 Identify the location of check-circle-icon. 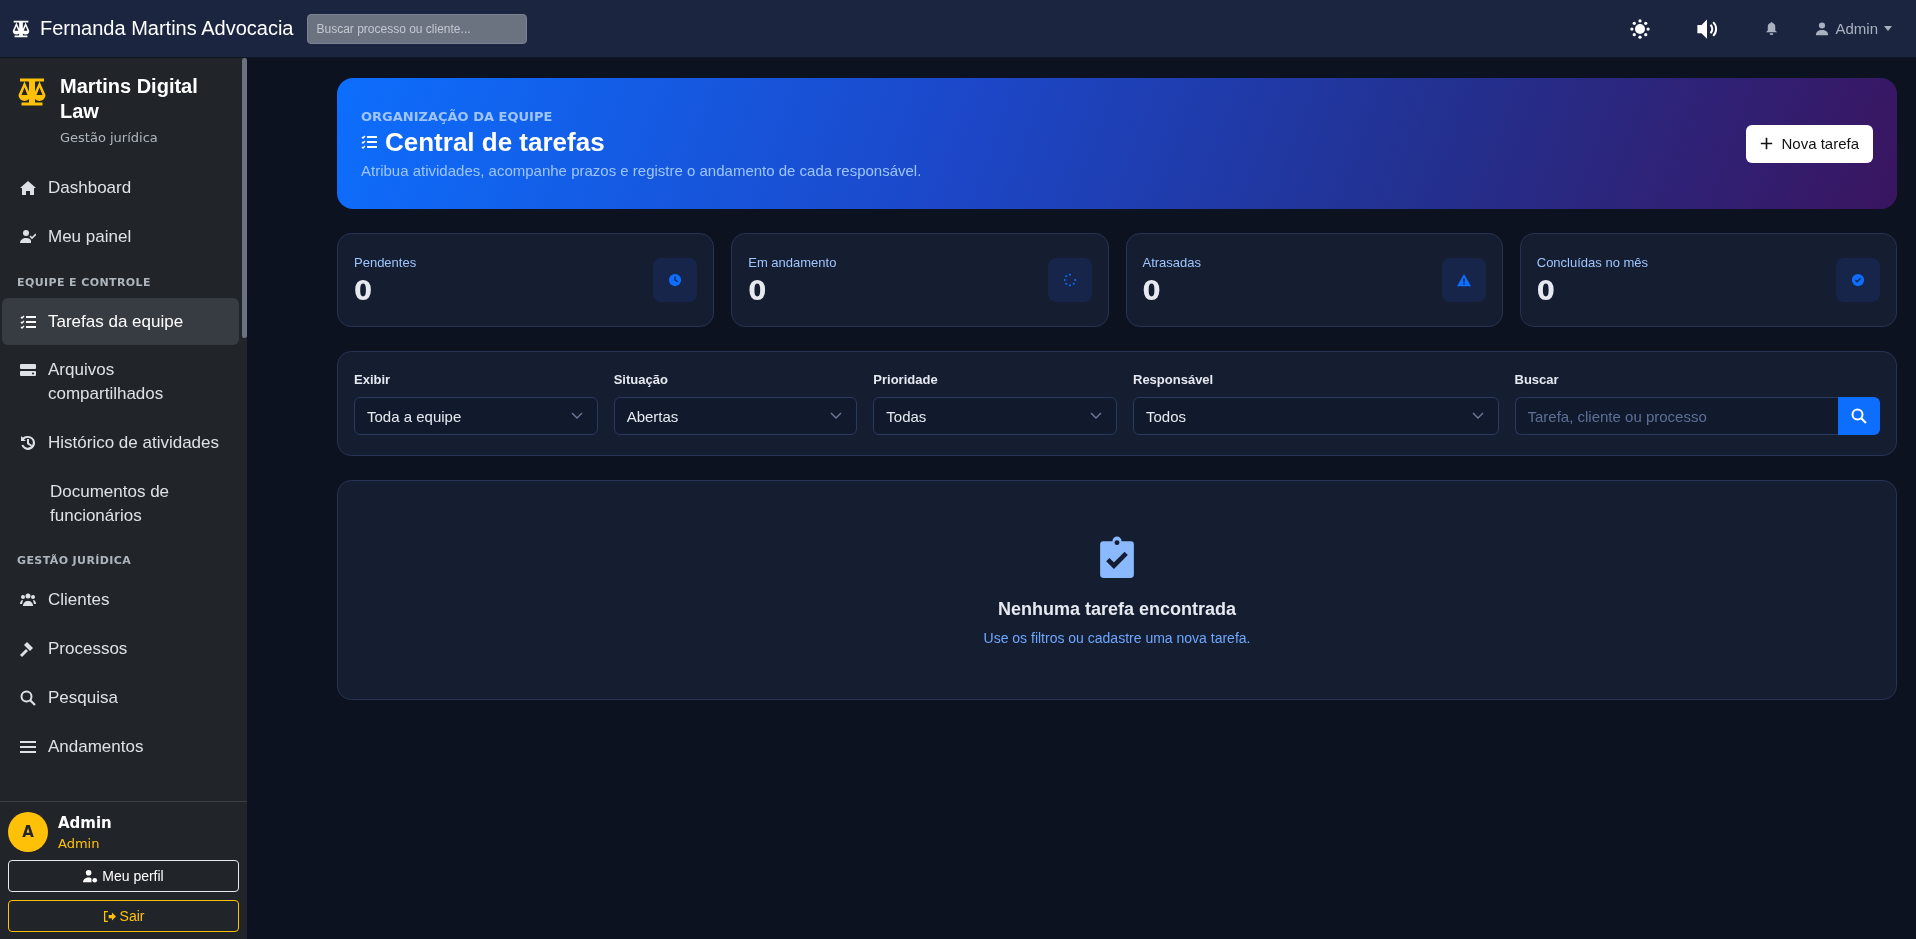
(1858, 280).